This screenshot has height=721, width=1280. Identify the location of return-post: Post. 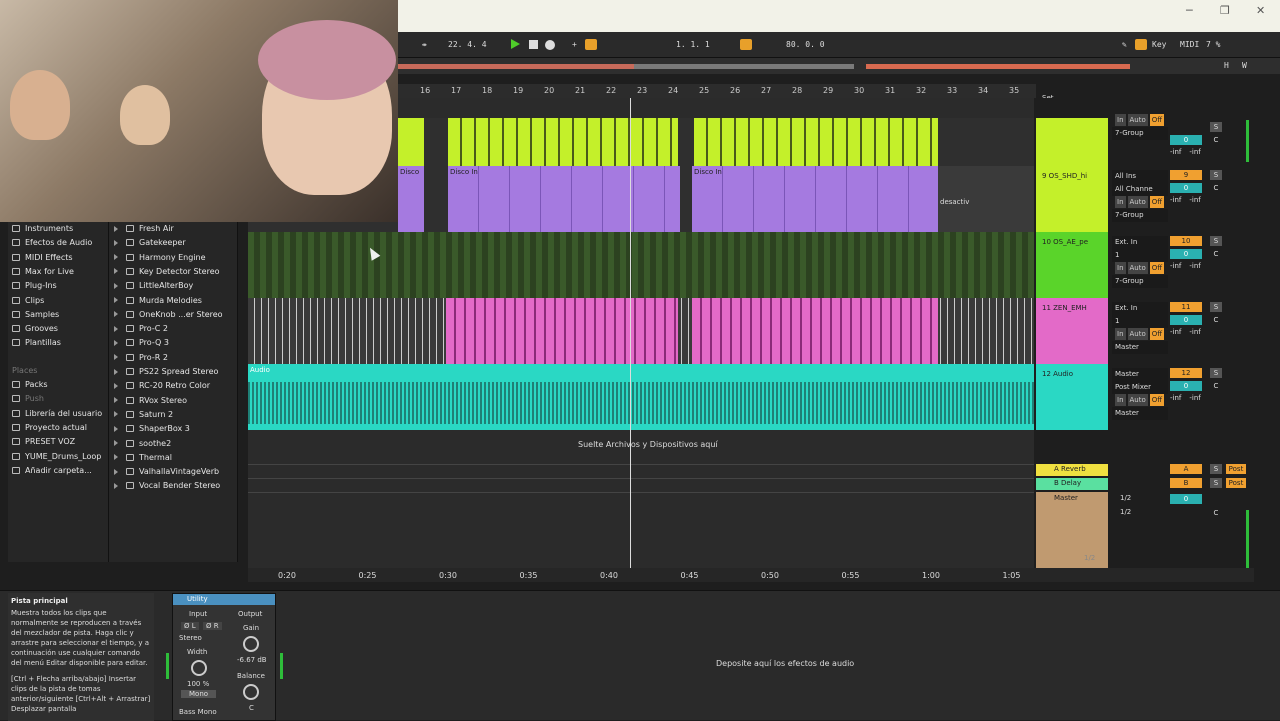
(1236, 483).